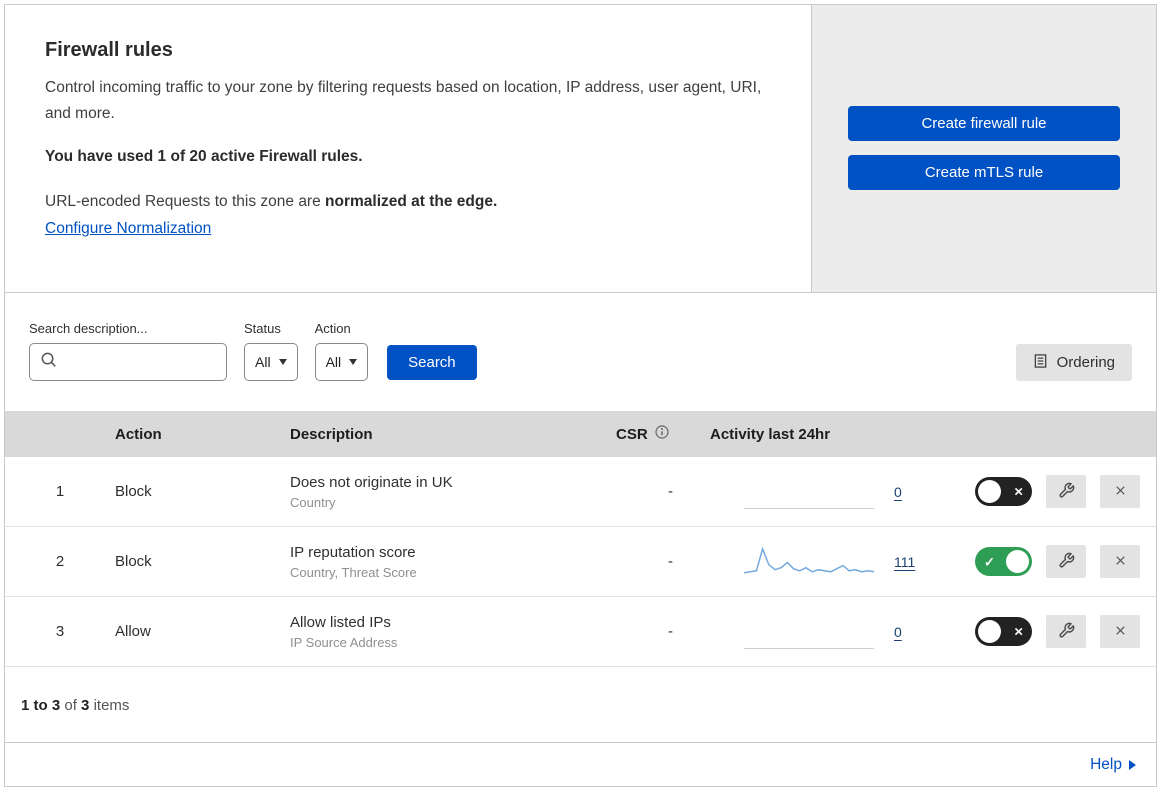 The image size is (1161, 791). What do you see at coordinates (128, 228) in the screenshot?
I see `configure-normalization-link: Configure Normalization` at bounding box center [128, 228].